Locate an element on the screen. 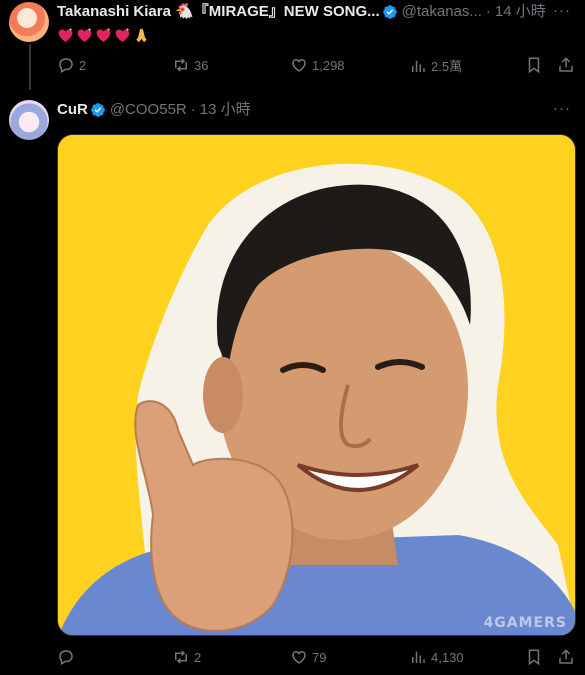 The width and height of the screenshot is (585, 675). watermark: 4GAMERS is located at coordinates (525, 623).